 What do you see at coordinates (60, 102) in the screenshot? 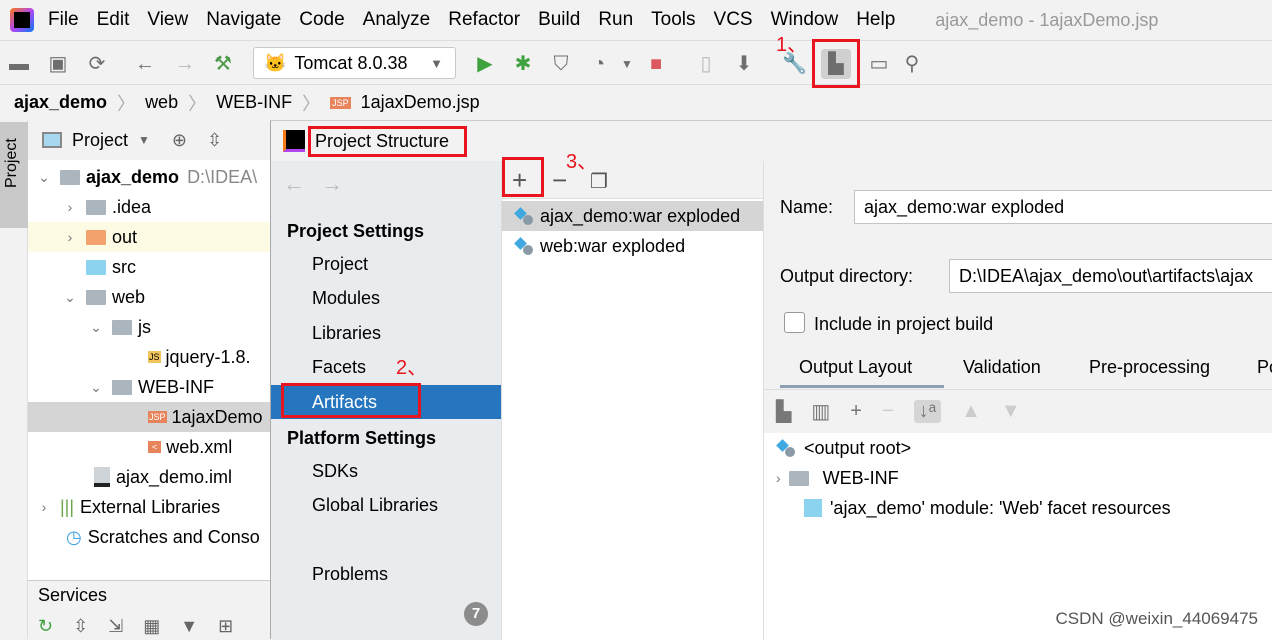
I see `breadcrumb-project: ajax_demo` at bounding box center [60, 102].